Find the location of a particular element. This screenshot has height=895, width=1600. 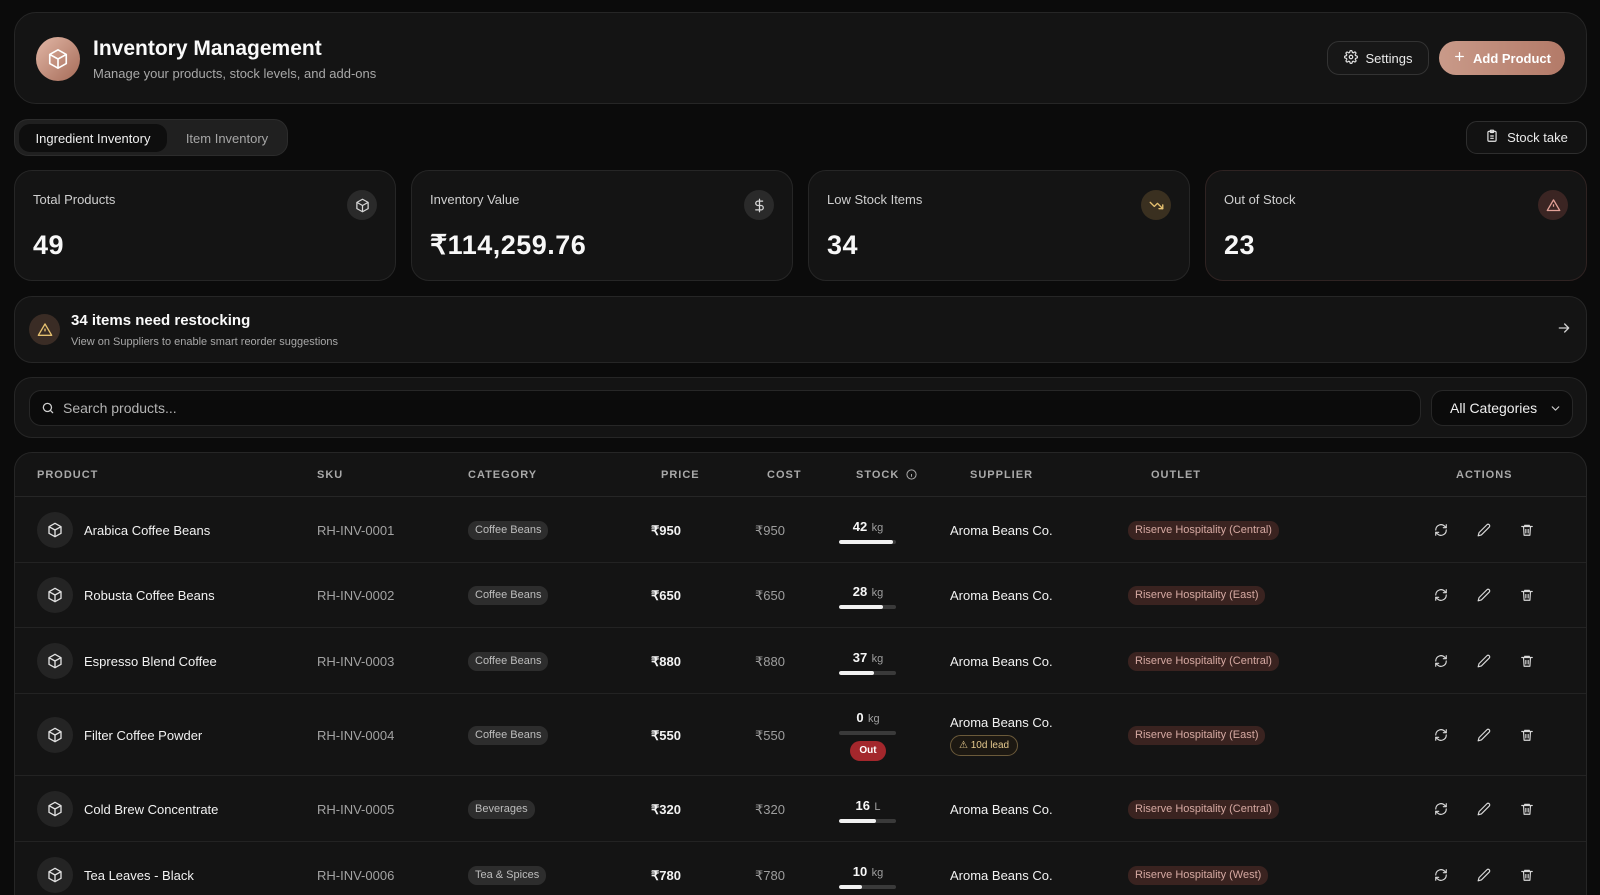

product-price: ₹550 is located at coordinates (666, 735).